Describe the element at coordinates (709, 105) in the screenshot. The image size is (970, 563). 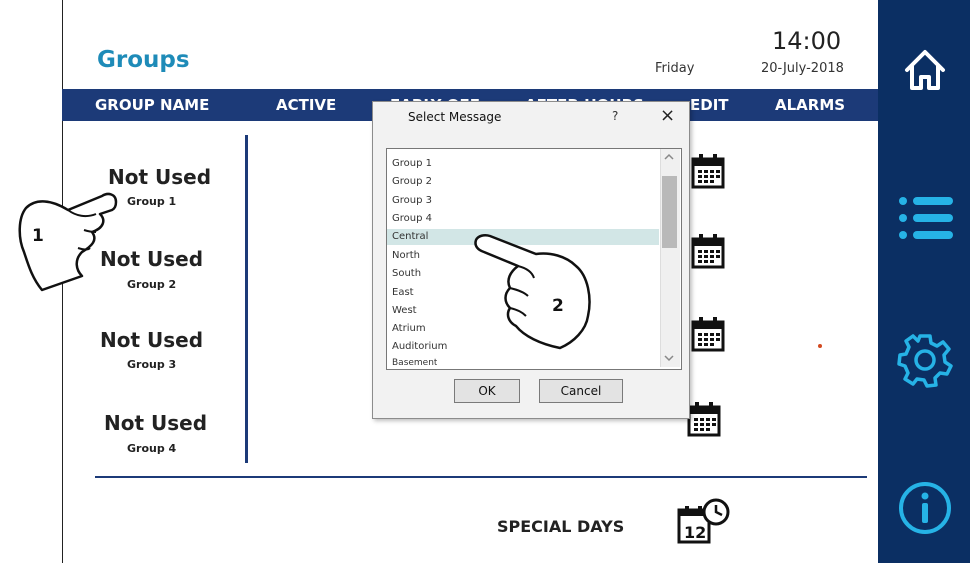
I see `col-edit: EDIT` at that location.